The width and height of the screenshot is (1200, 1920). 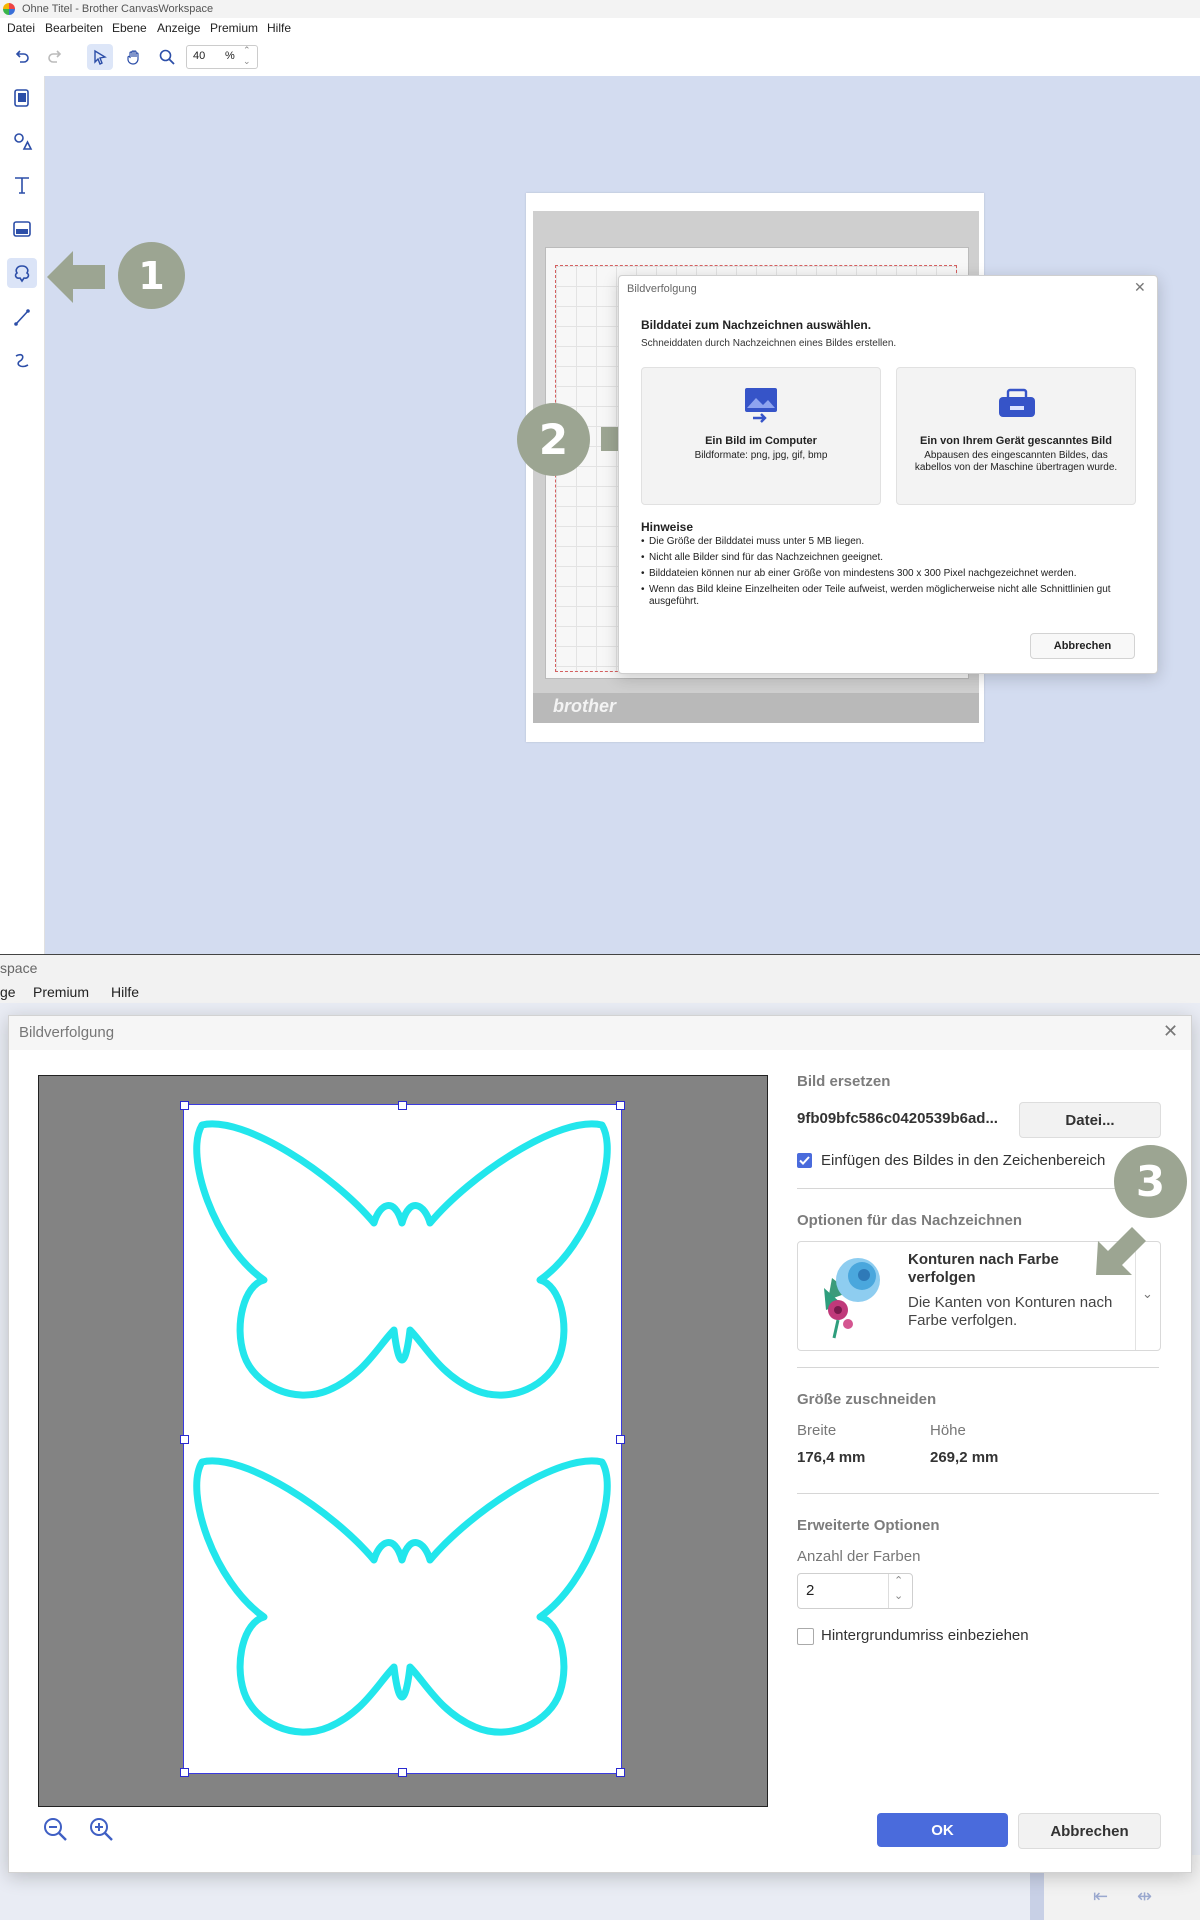 I want to click on undo-icon, so click(x=22, y=57).